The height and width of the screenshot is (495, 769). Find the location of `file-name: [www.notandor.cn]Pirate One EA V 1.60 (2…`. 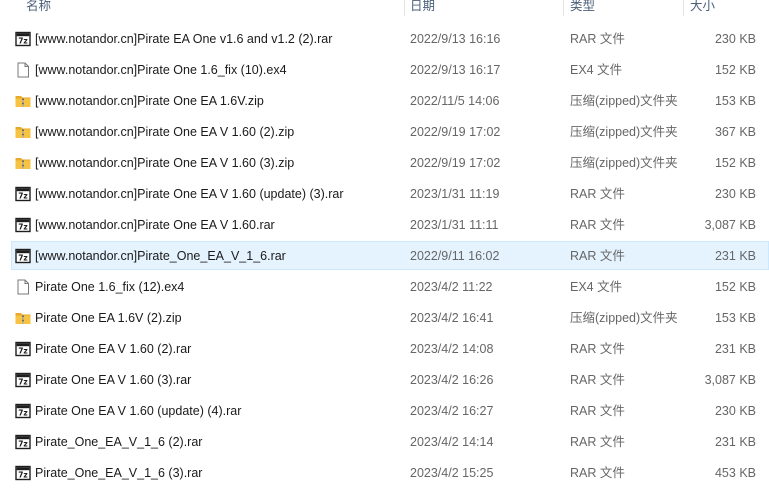

file-name: [www.notandor.cn]Pirate One EA V 1.60 (2… is located at coordinates (165, 132).